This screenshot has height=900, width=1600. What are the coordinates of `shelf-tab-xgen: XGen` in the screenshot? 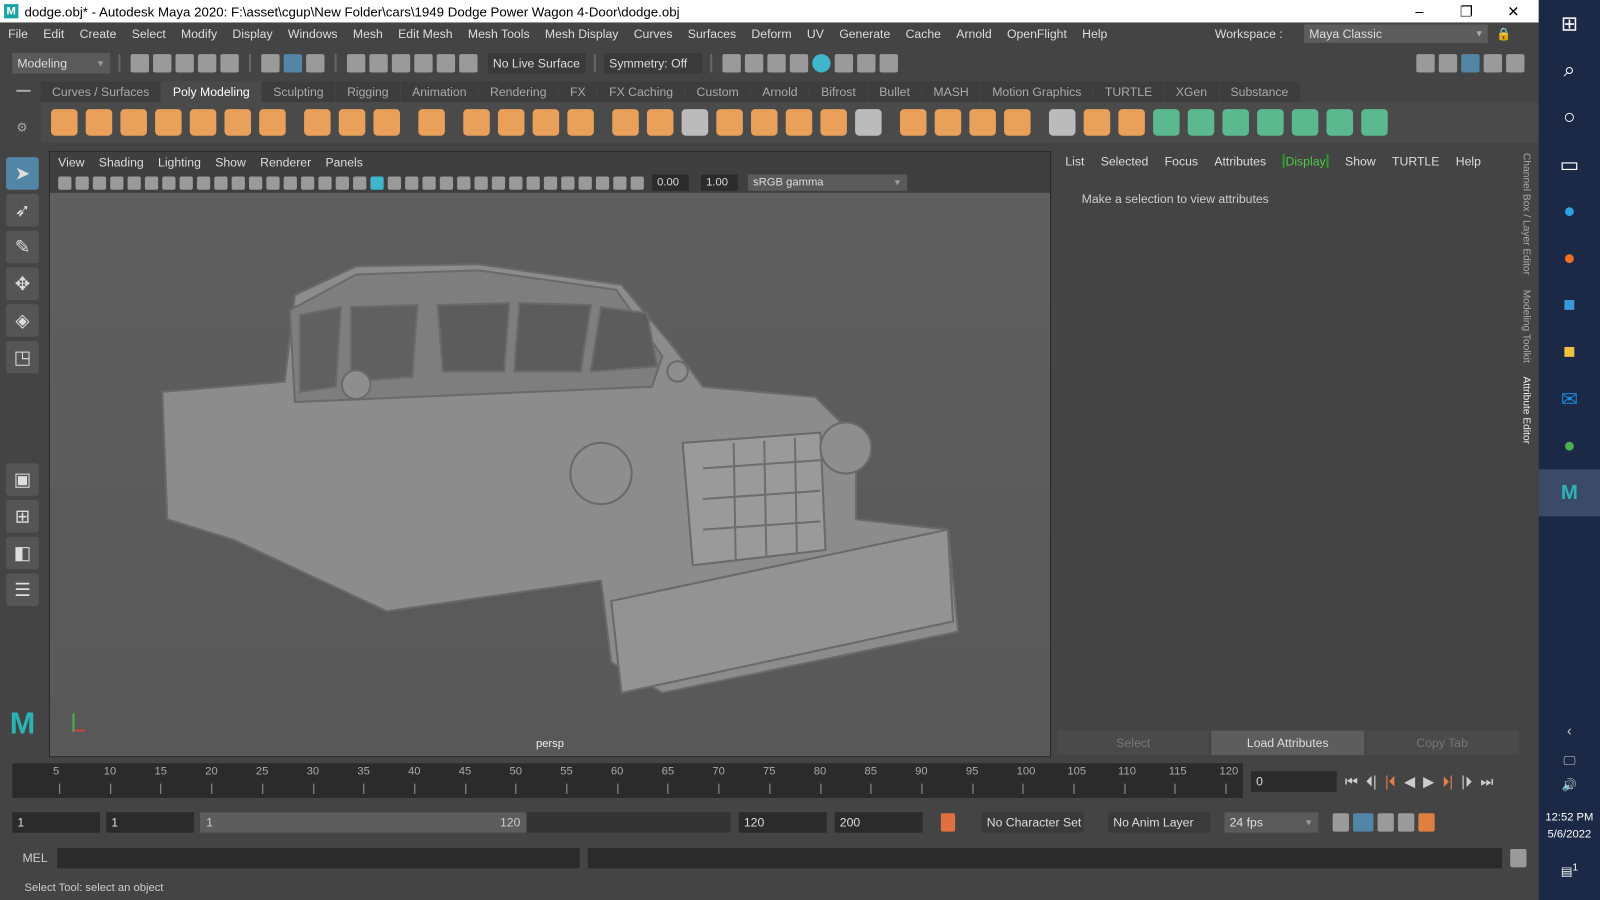 It's located at (1191, 92).